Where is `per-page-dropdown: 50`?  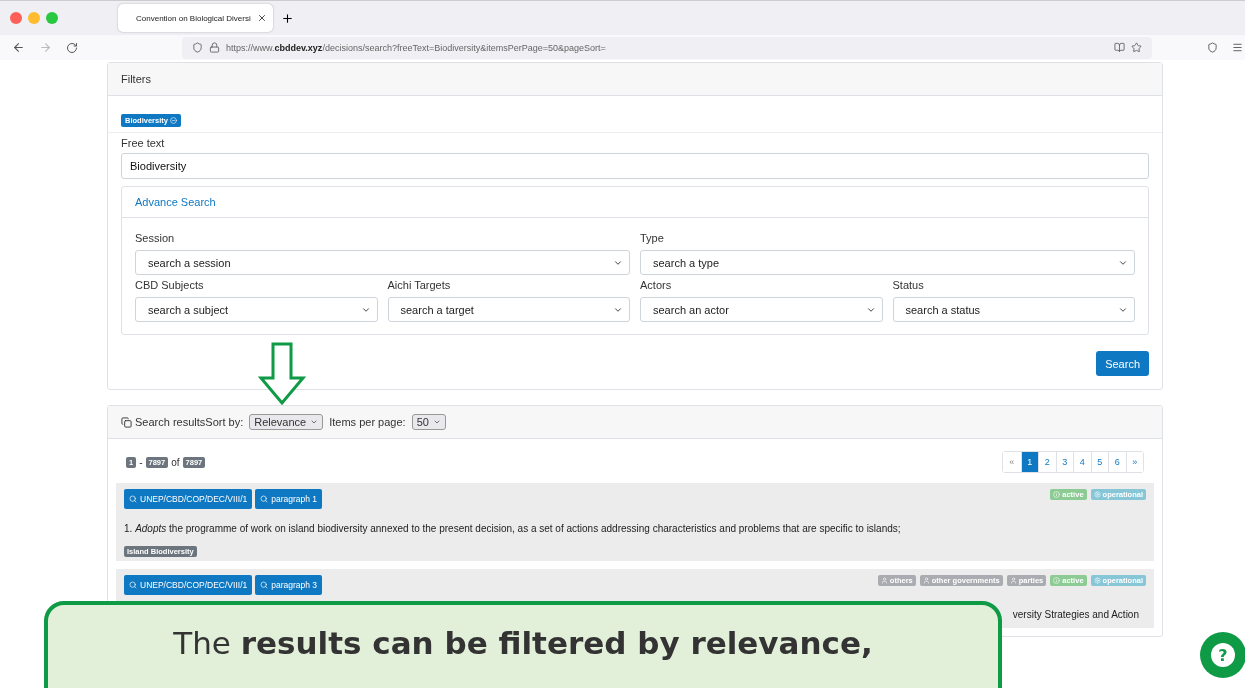
per-page-dropdown: 50 is located at coordinates (428, 422).